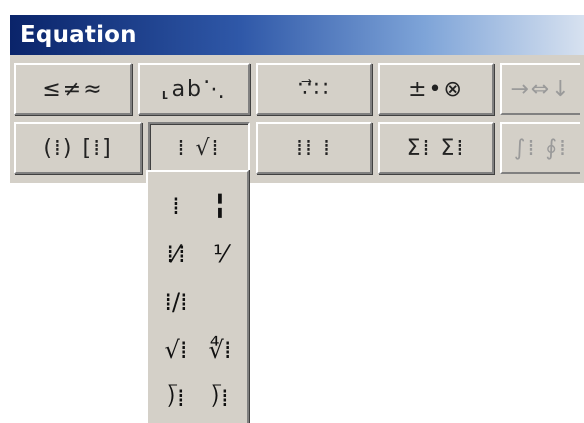 The image size is (584, 423). I want to click on inline-slash-fraction-icon: ⁞/⁞, so click(176, 302).